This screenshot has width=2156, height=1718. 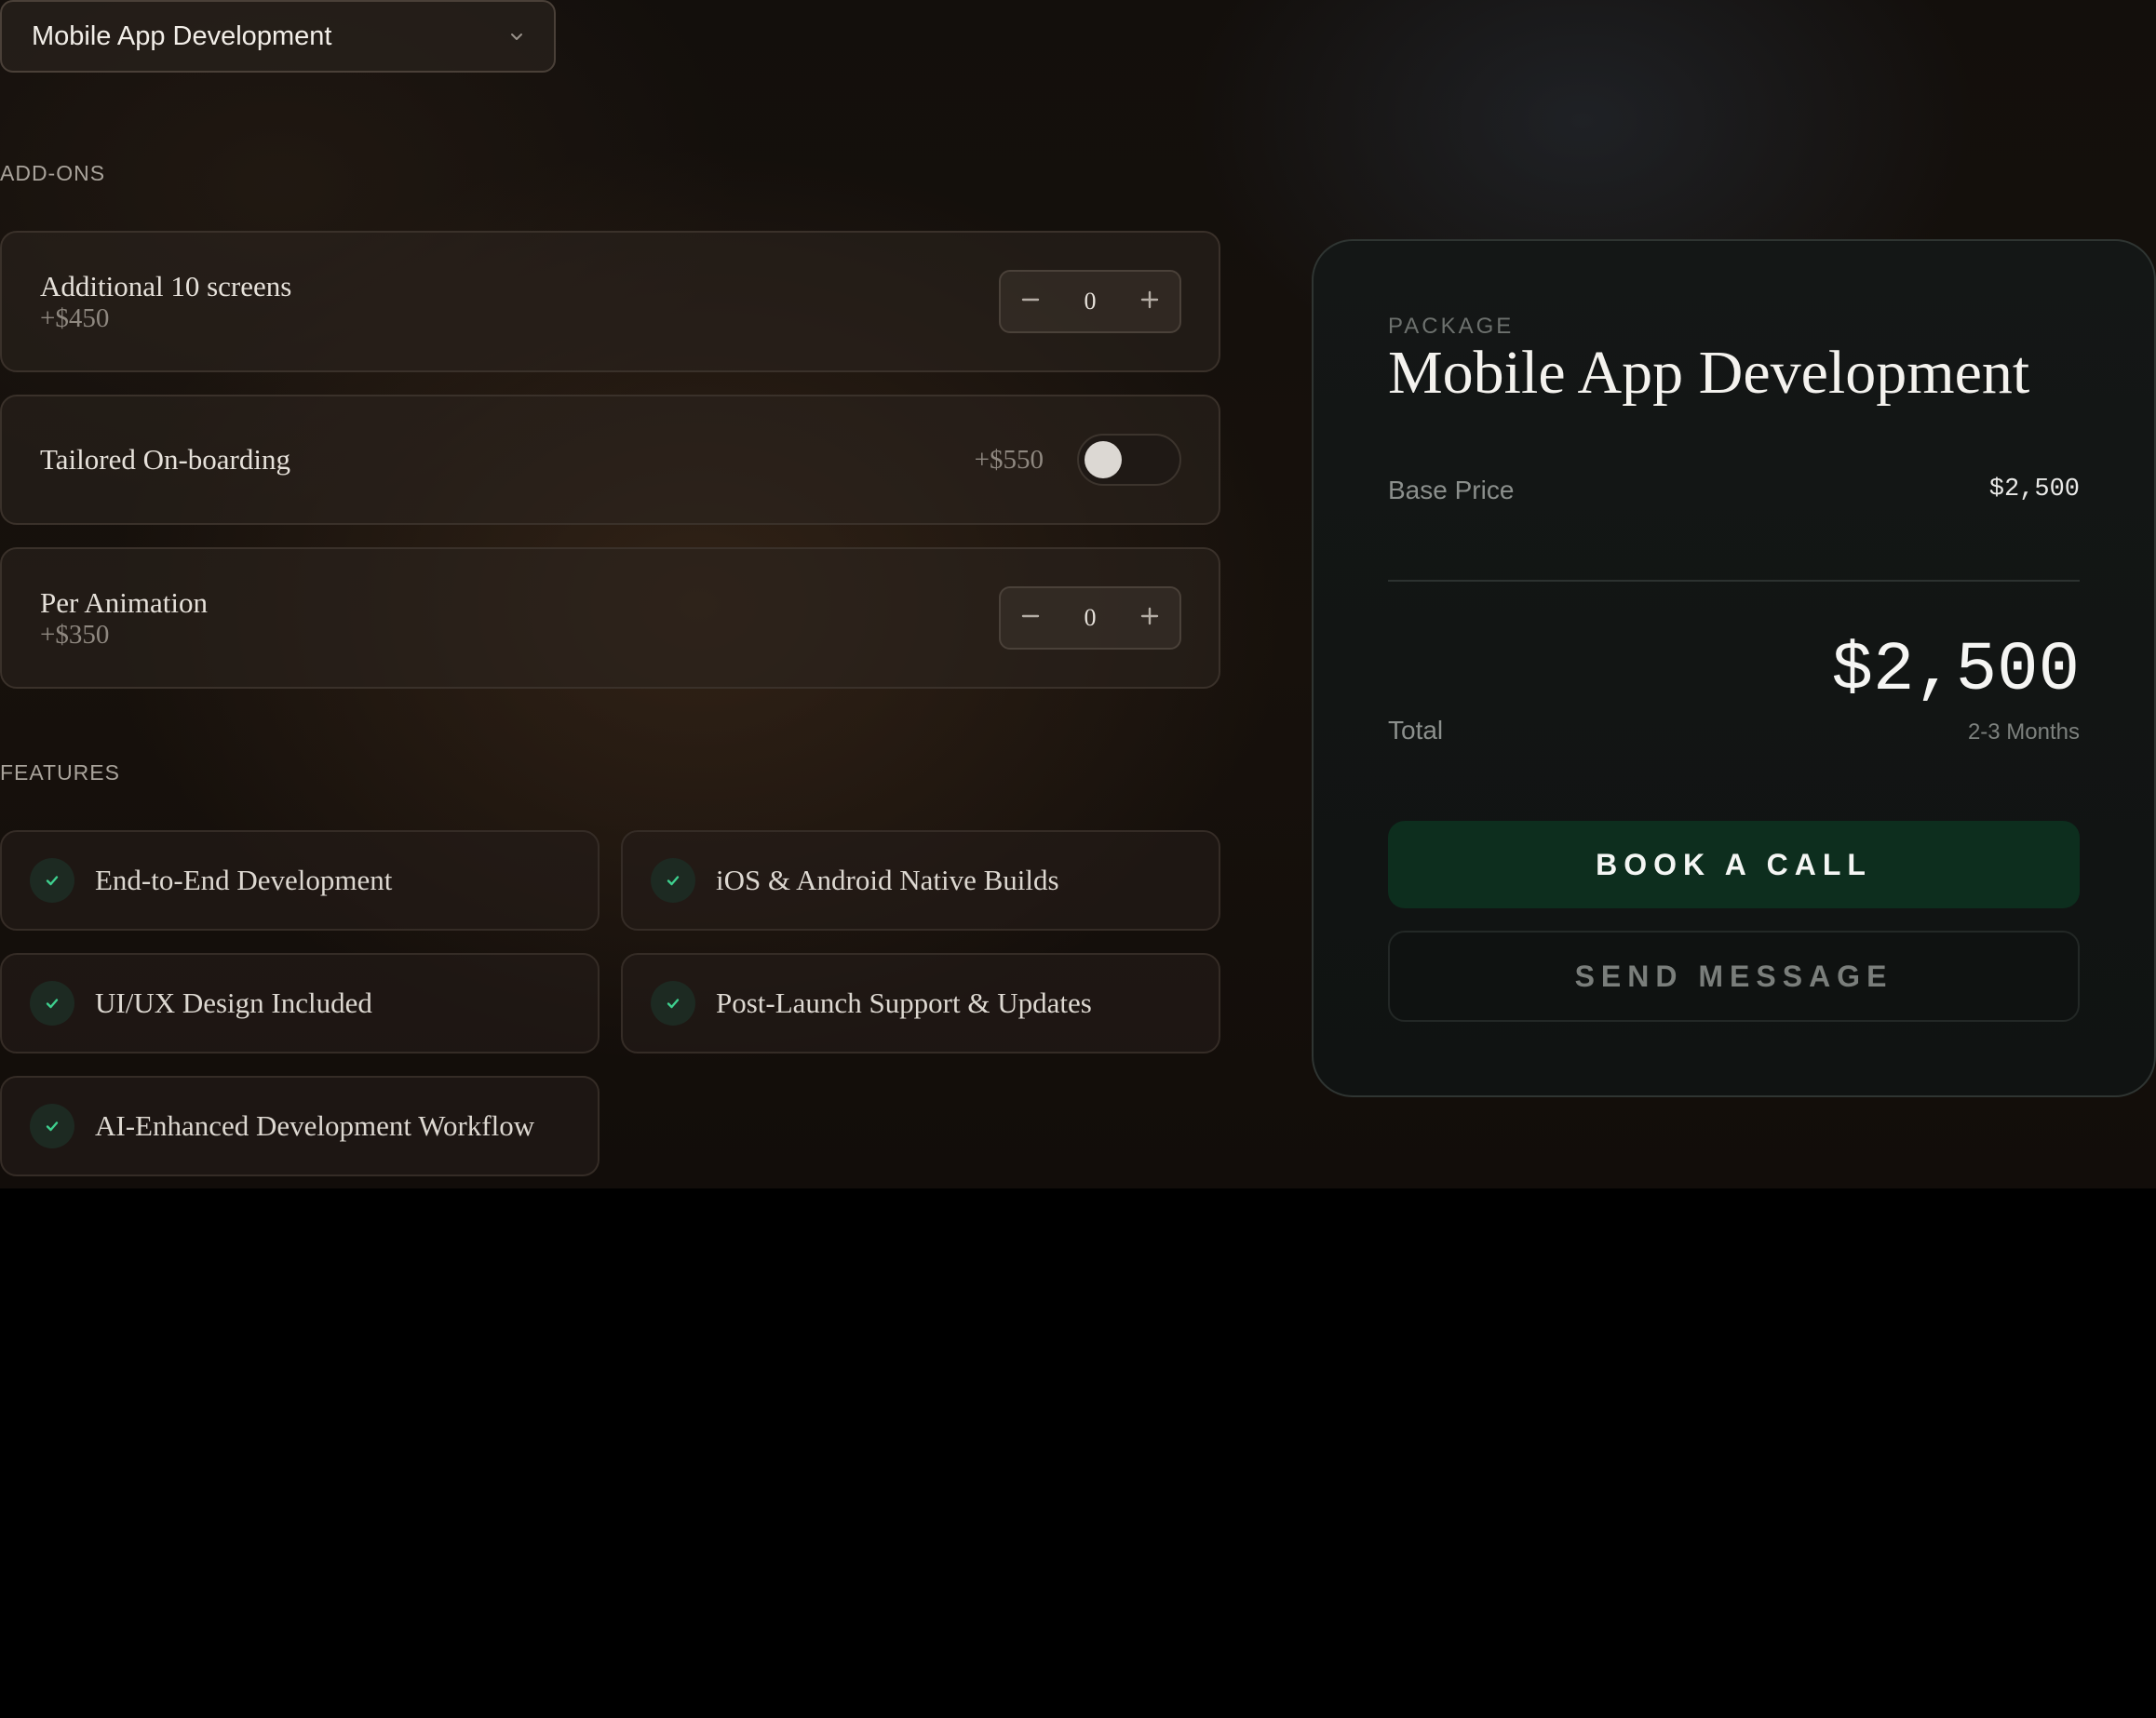 What do you see at coordinates (53, 173) in the screenshot?
I see `addons-heading: ADD-ONS` at bounding box center [53, 173].